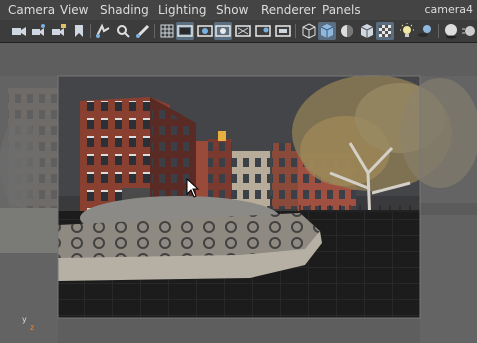 The image size is (477, 343). What do you see at coordinates (223, 31) in the screenshot?
I see `gate-mask-icon` at bounding box center [223, 31].